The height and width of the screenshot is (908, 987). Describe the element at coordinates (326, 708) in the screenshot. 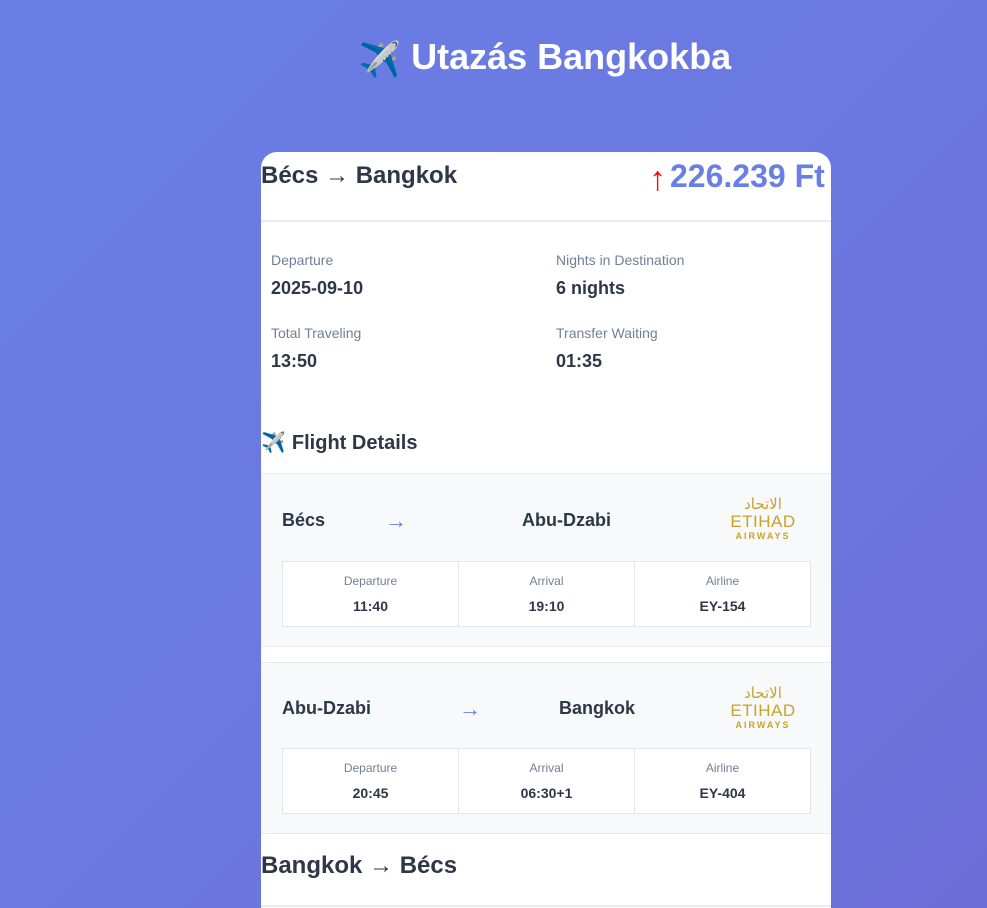

I see `segment-origin: Abu-Dzabi` at that location.